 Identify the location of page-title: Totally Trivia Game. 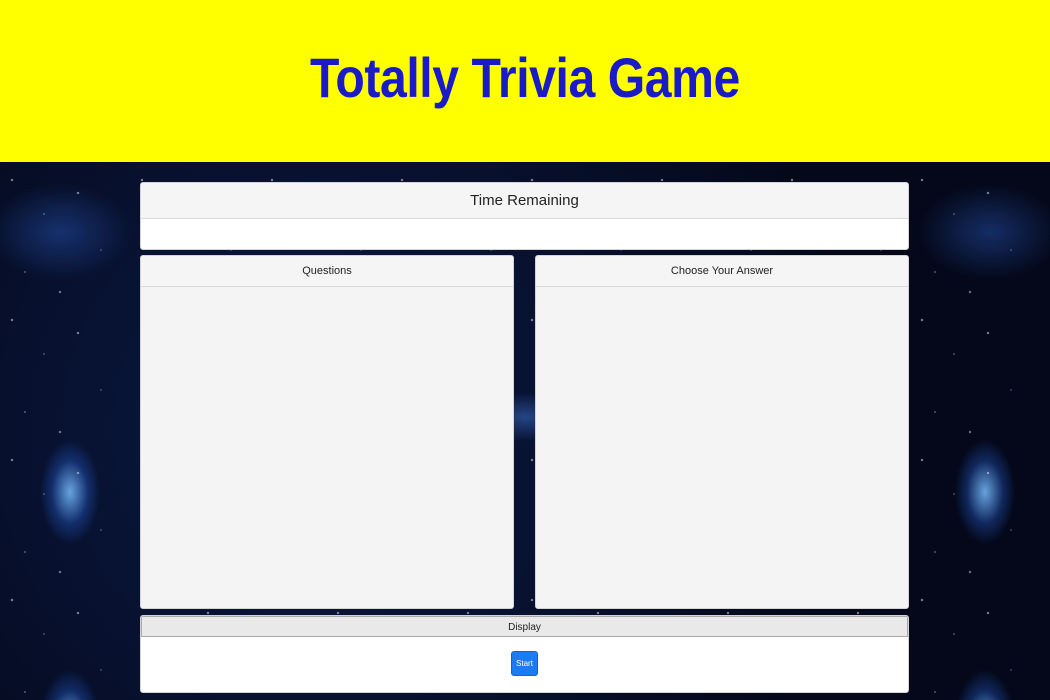
(525, 77).